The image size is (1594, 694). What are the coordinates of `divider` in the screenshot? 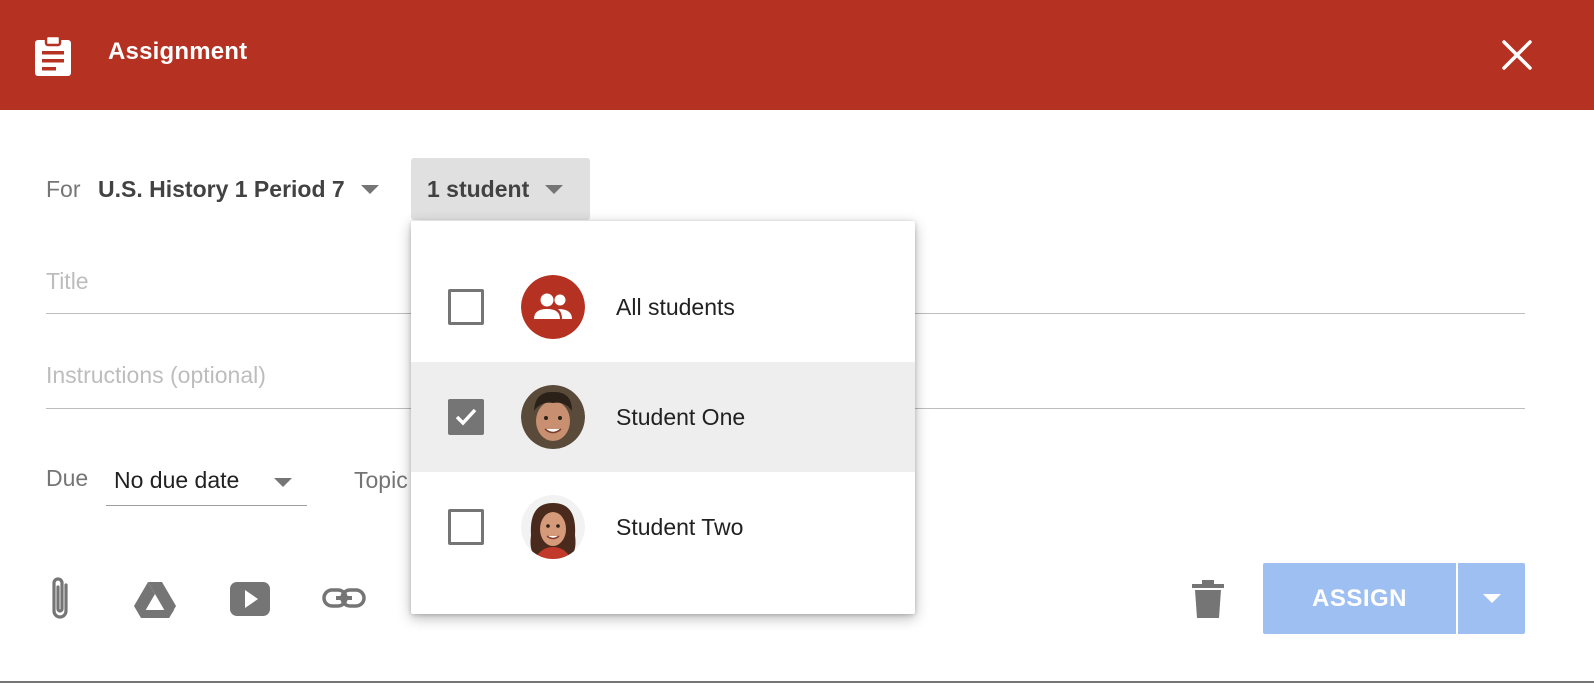 It's located at (797, 682).